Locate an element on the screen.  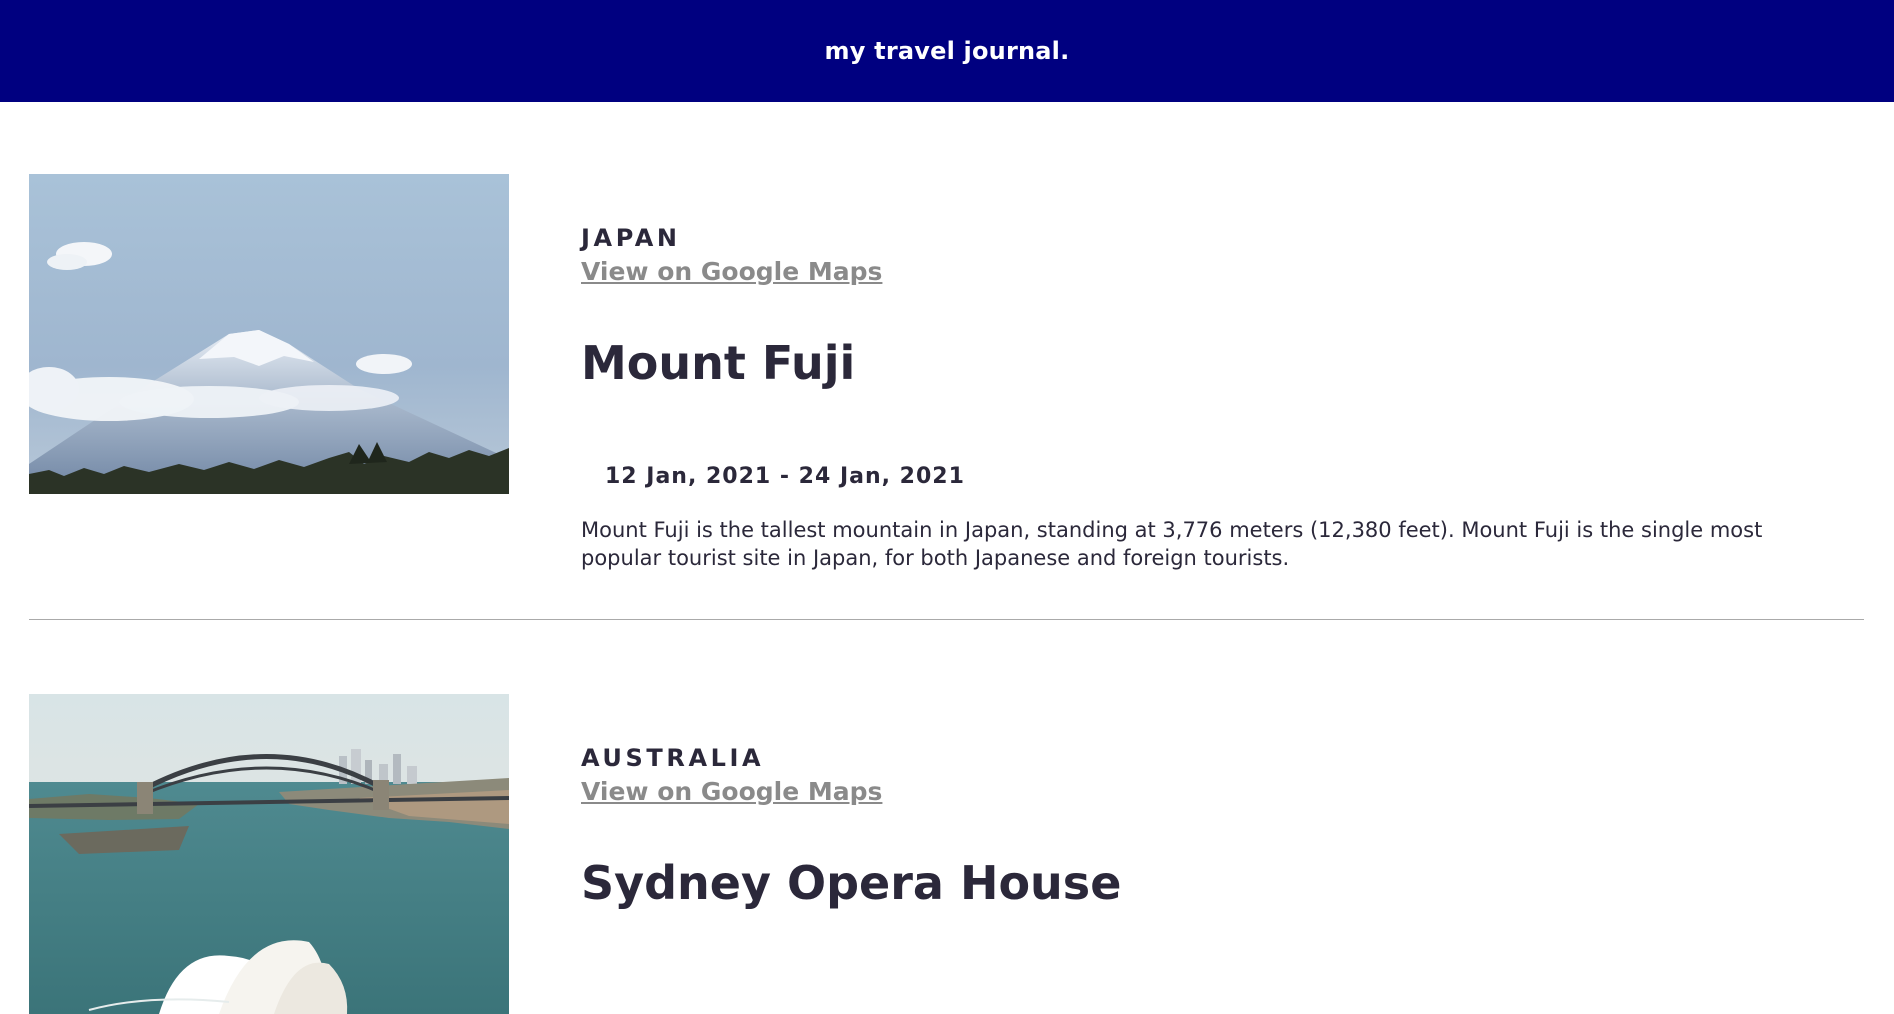
header-bar: my travel journal. is located at coordinates (947, 51).